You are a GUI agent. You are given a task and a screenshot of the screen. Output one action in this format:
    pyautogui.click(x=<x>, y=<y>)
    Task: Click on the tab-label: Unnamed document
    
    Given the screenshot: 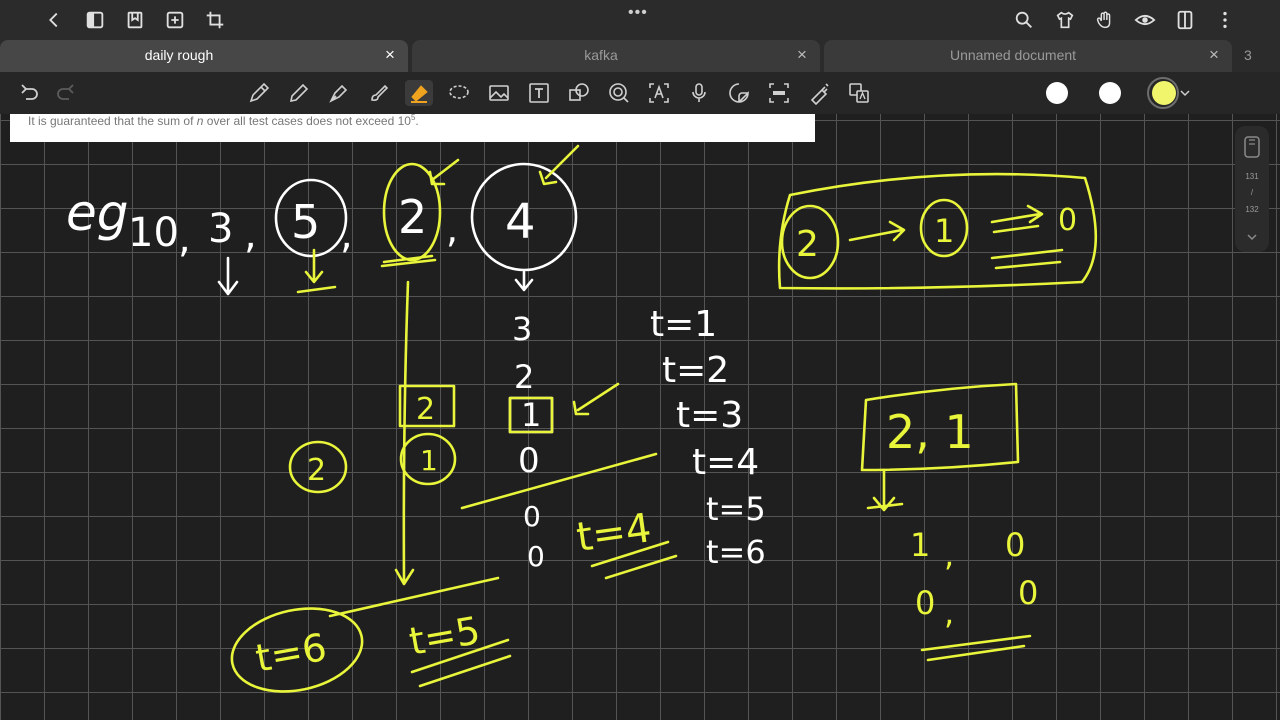 What is the action you would take?
    pyautogui.click(x=1013, y=55)
    